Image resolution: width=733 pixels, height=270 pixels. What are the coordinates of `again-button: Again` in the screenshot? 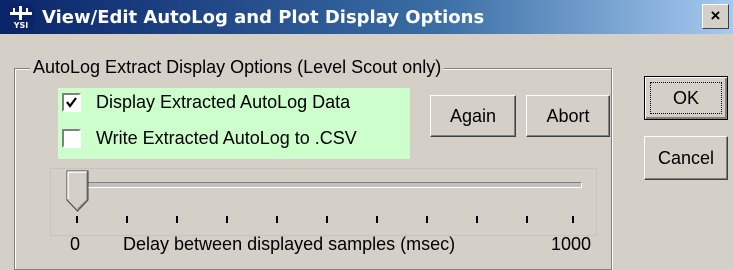 It's located at (473, 116).